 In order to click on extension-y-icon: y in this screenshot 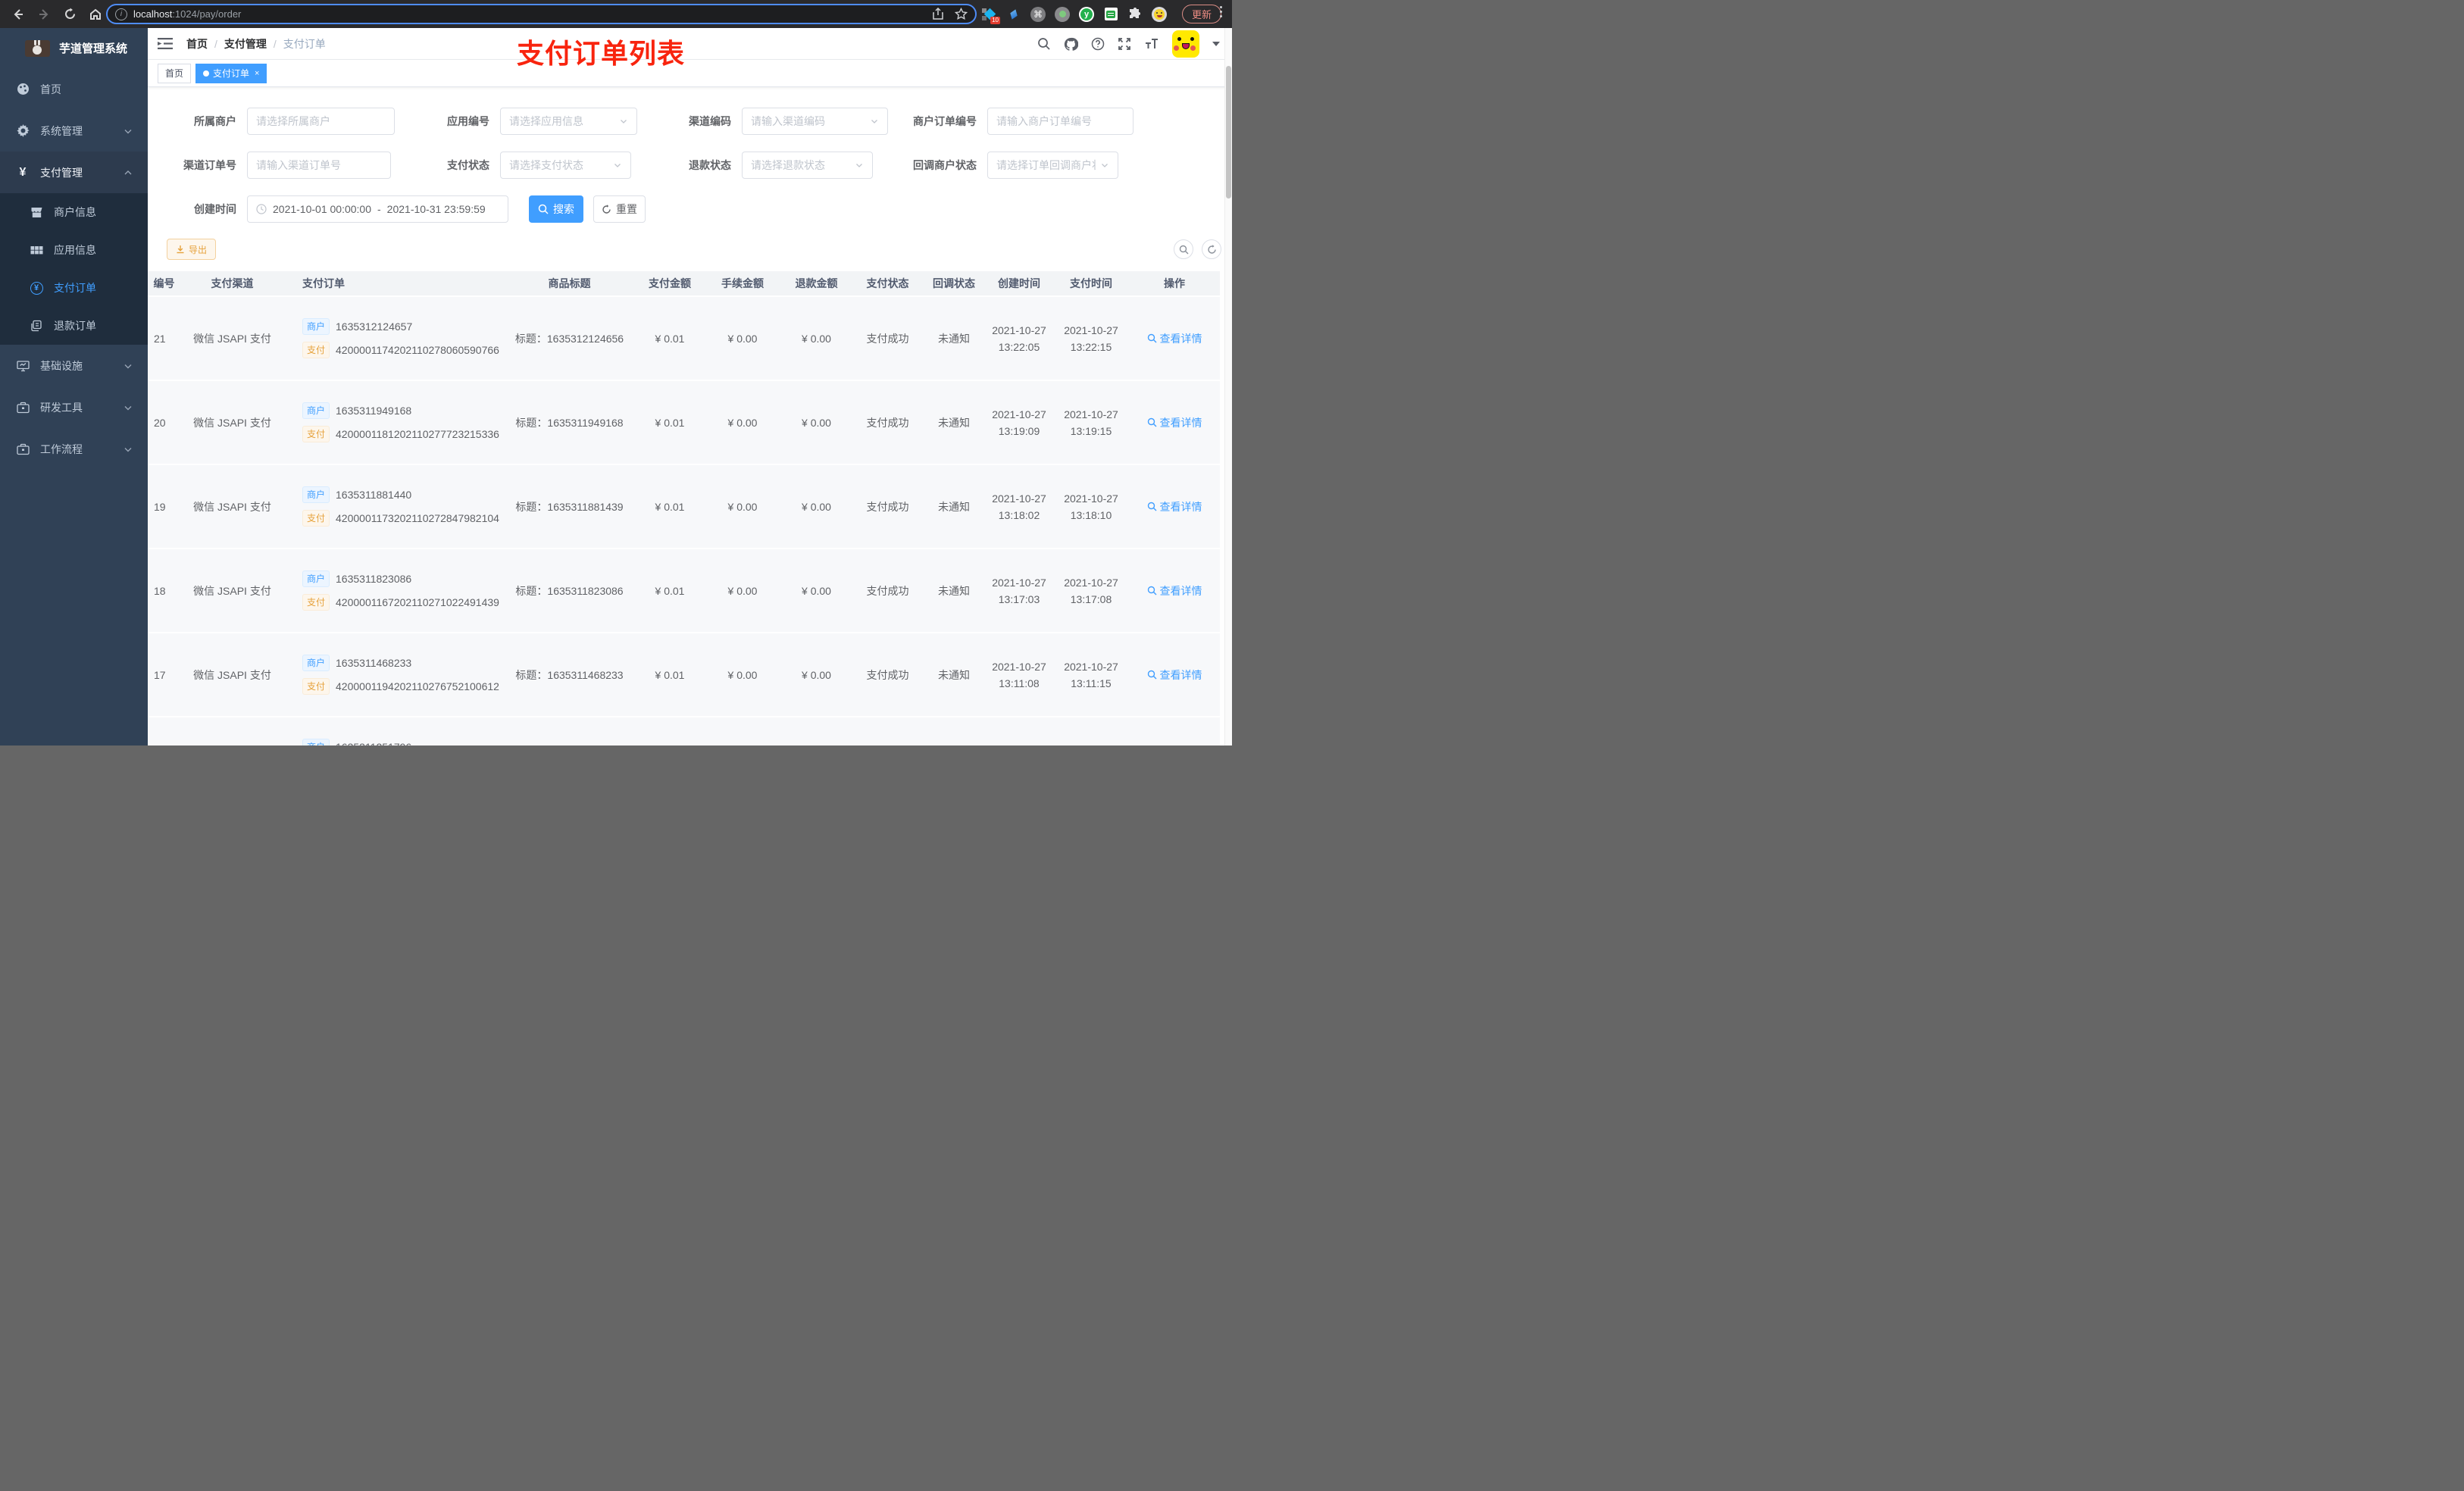, I will do `click(1086, 14)`.